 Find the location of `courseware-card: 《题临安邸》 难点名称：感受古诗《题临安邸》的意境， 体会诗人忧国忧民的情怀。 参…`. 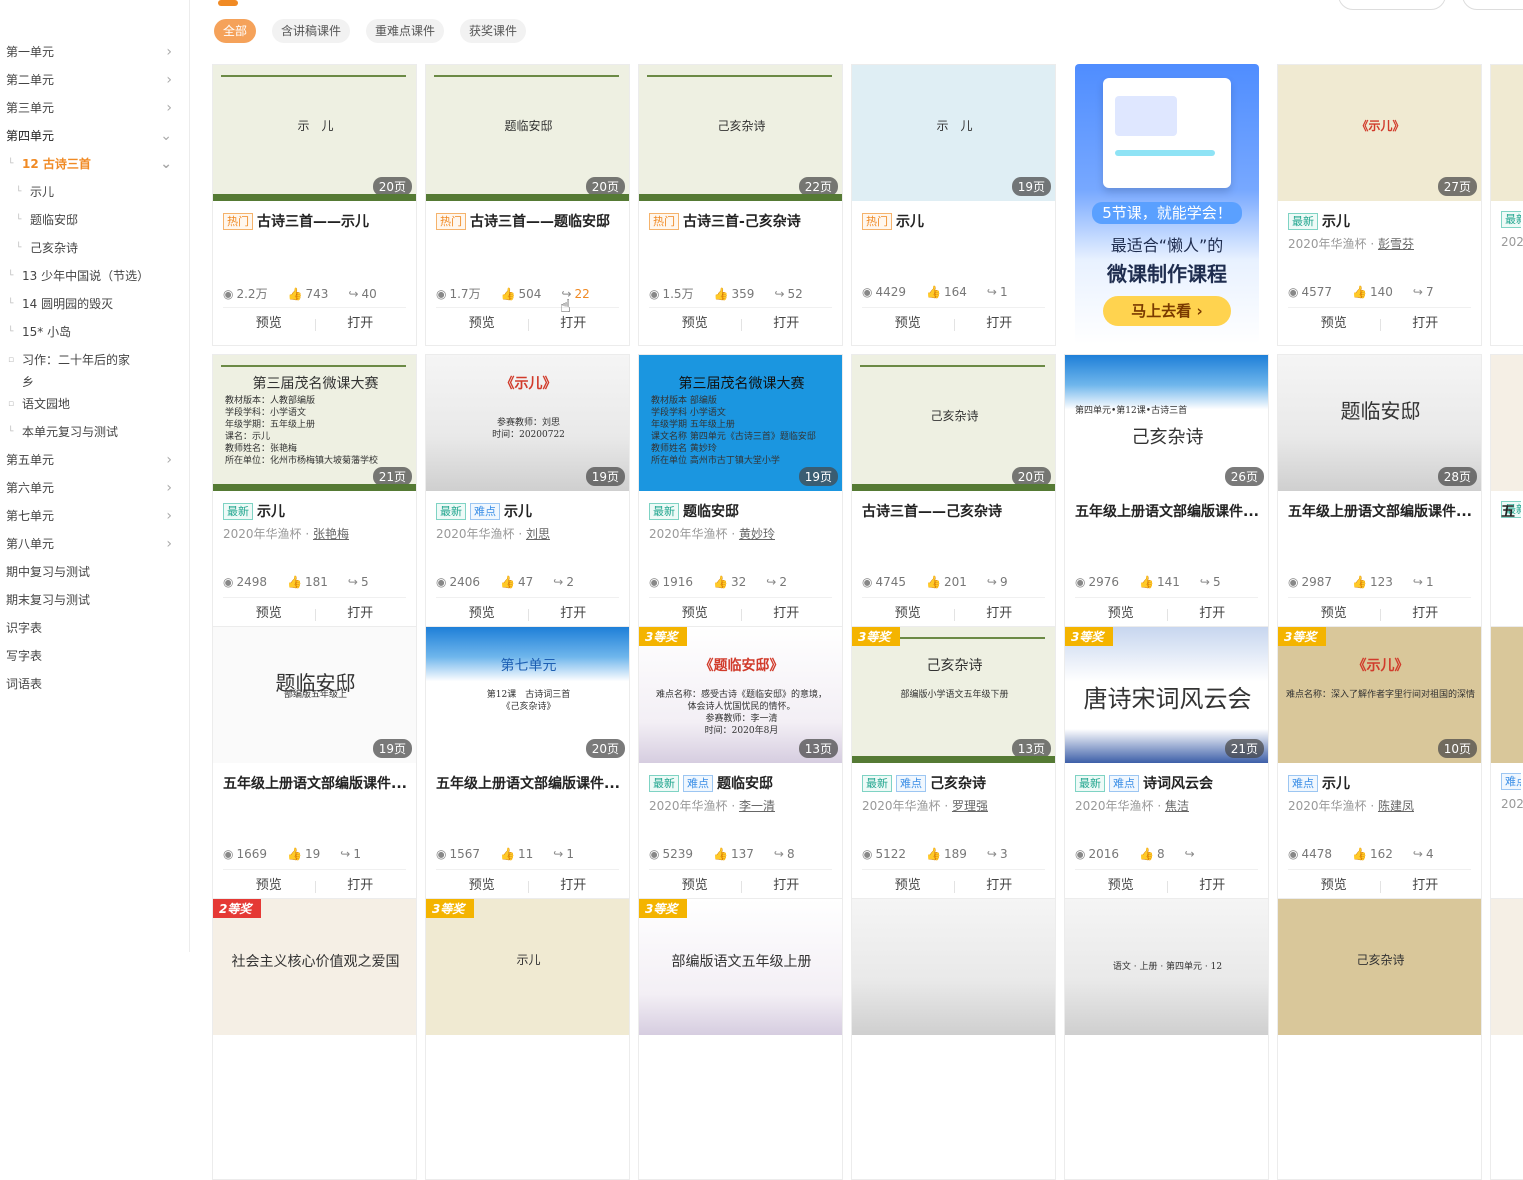

courseware-card: 《题临安邸》 难点名称：感受古诗《题临安邸》的意境， 体会诗人忧国忧民的情怀。 参… is located at coordinates (740, 767).